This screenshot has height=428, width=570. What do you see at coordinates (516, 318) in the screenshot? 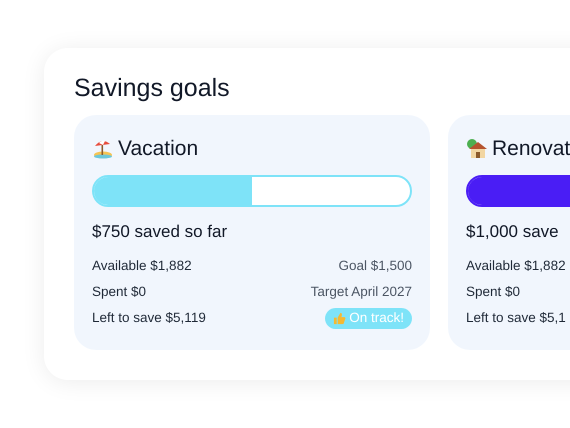
I see `left-to-save: Left to save $5,1` at bounding box center [516, 318].